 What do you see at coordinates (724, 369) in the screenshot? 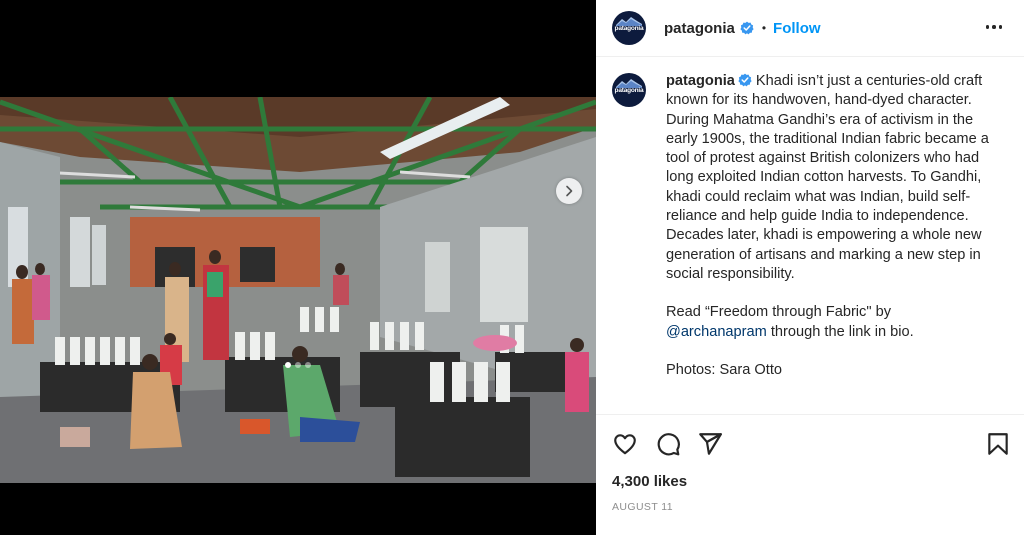
I see `photo-credit: Photos: Sara Otto` at bounding box center [724, 369].